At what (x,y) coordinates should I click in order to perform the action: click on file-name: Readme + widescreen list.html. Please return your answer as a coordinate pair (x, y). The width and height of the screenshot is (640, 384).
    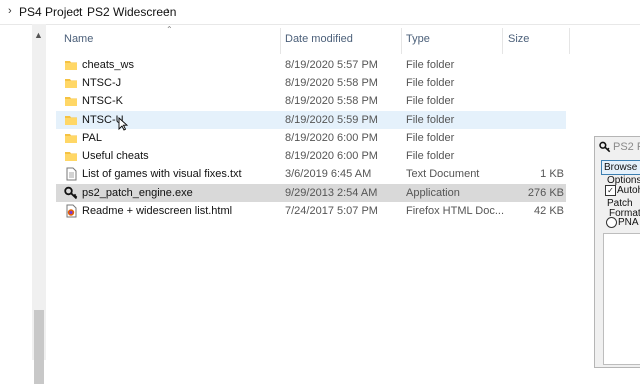
    Looking at the image, I should click on (157, 211).